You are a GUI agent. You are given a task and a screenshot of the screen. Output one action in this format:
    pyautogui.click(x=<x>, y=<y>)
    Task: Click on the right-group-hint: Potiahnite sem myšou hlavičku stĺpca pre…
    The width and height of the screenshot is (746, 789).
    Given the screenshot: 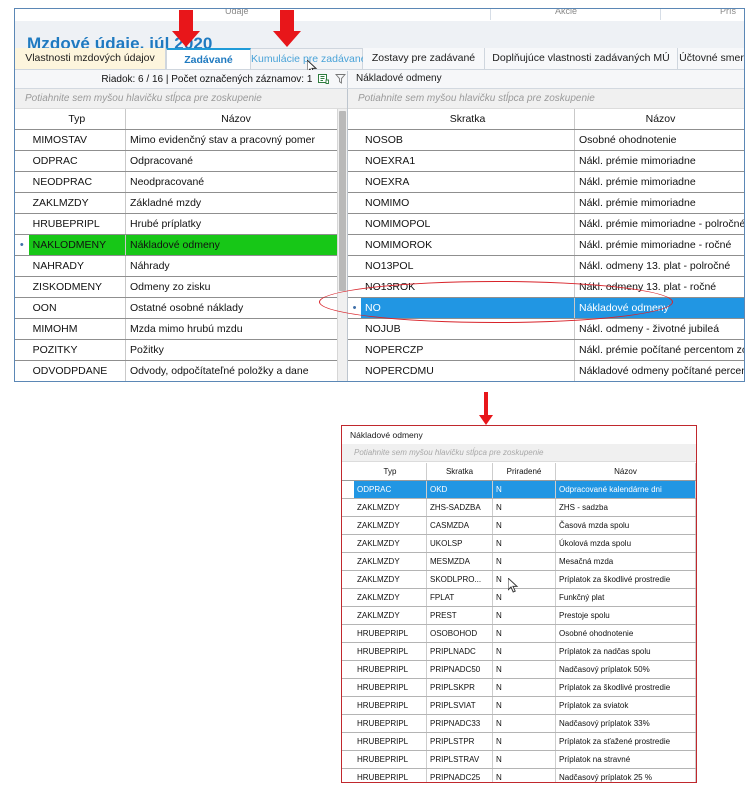 What is the action you would take?
    pyautogui.click(x=546, y=99)
    